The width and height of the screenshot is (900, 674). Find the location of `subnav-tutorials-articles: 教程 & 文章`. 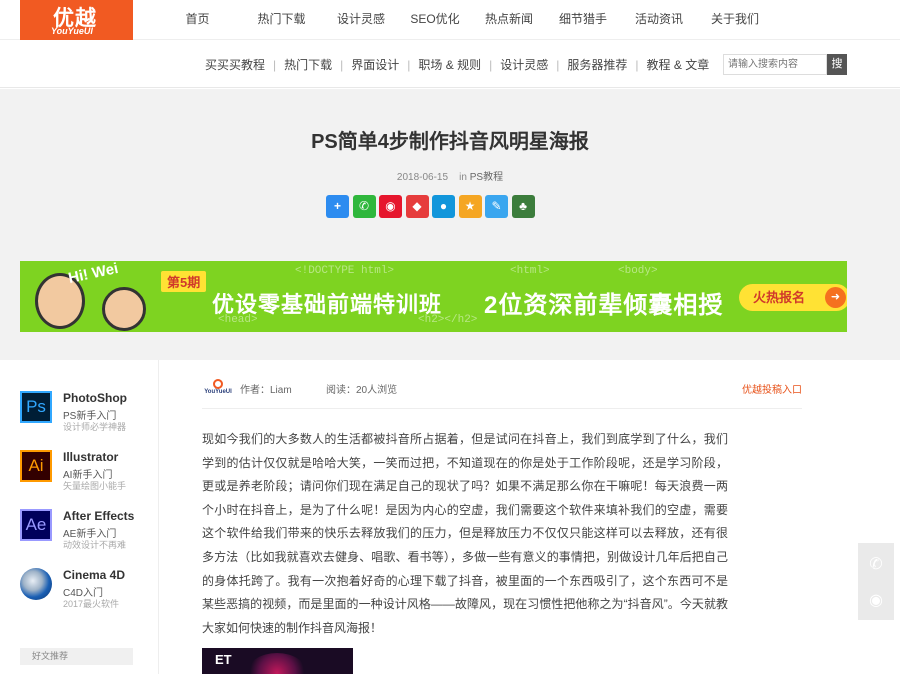

subnav-tutorials-articles: 教程 & 文章 is located at coordinates (678, 64).